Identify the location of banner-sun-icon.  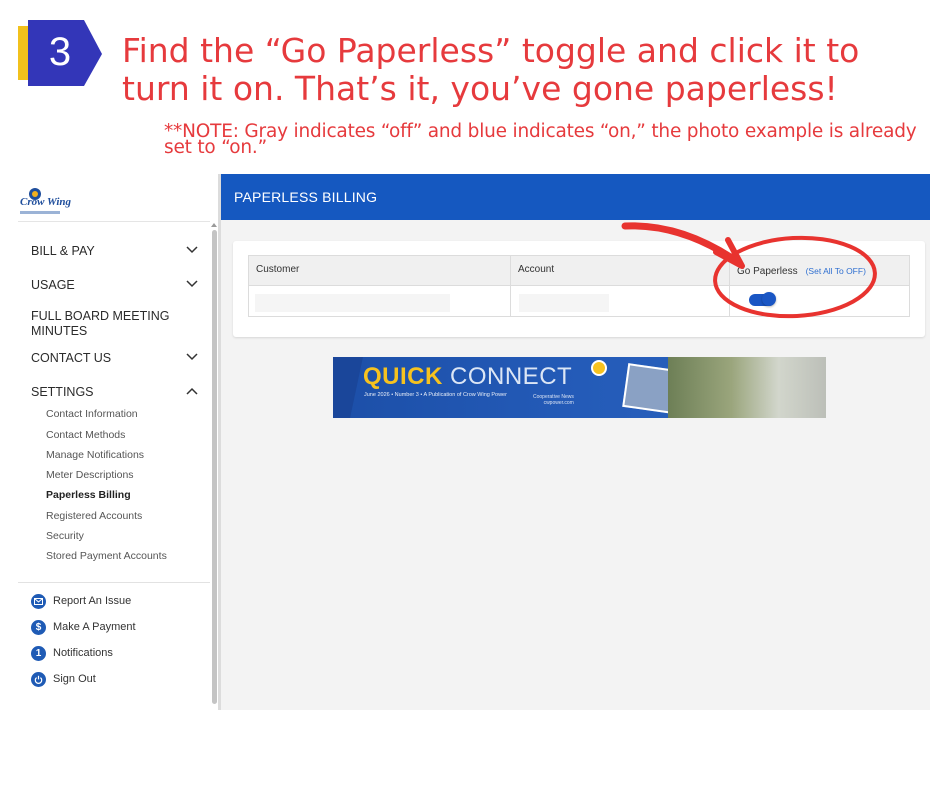
(599, 368).